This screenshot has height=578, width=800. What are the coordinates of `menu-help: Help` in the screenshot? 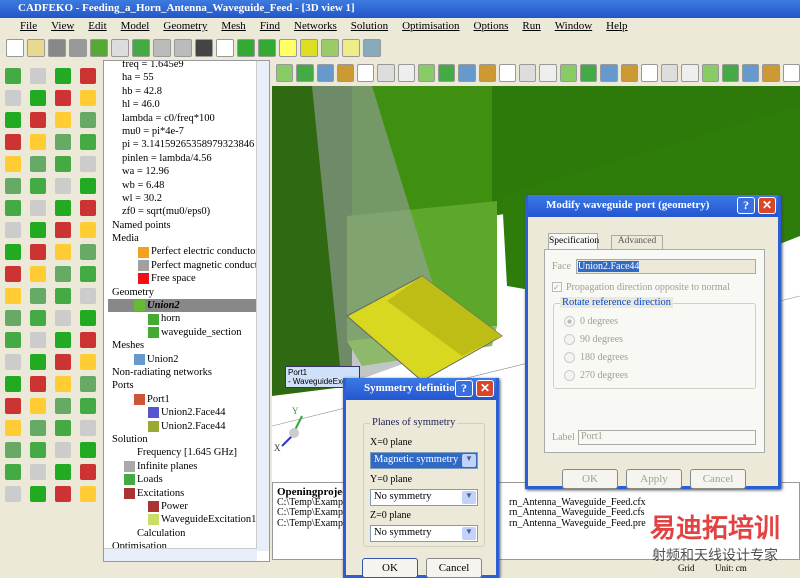 It's located at (616, 28).